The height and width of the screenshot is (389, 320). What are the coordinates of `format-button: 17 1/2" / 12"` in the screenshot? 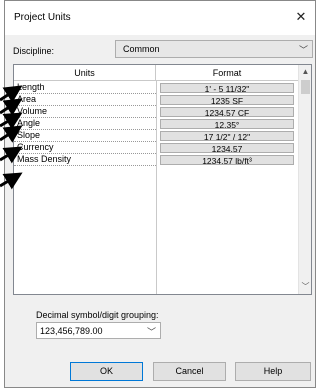 It's located at (227, 136).